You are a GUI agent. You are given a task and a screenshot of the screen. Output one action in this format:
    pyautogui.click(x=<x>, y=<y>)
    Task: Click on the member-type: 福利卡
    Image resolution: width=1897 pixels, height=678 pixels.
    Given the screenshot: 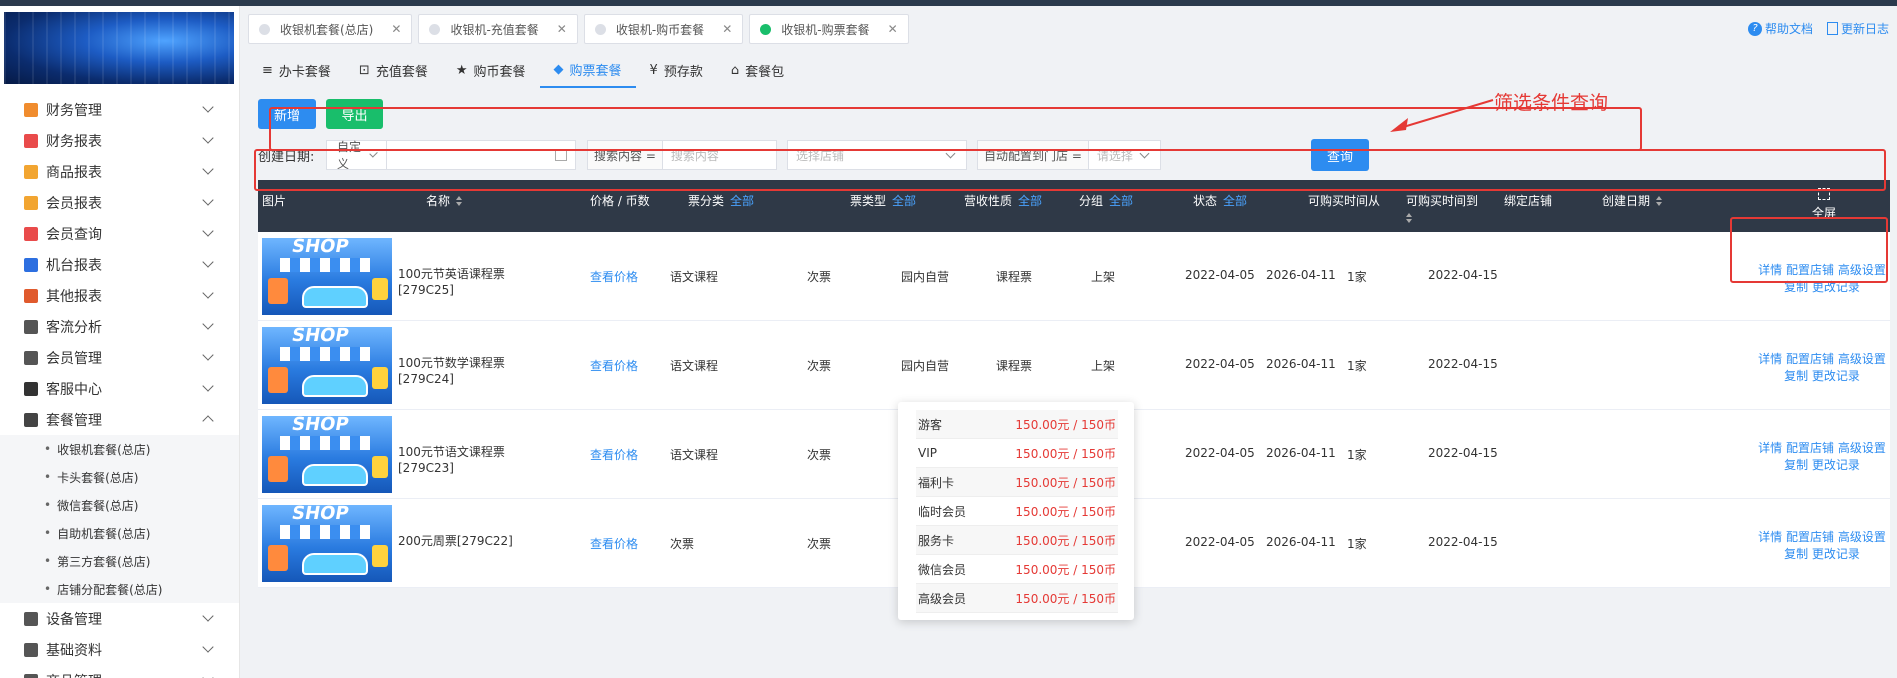 What is the action you would take?
    pyautogui.click(x=936, y=482)
    